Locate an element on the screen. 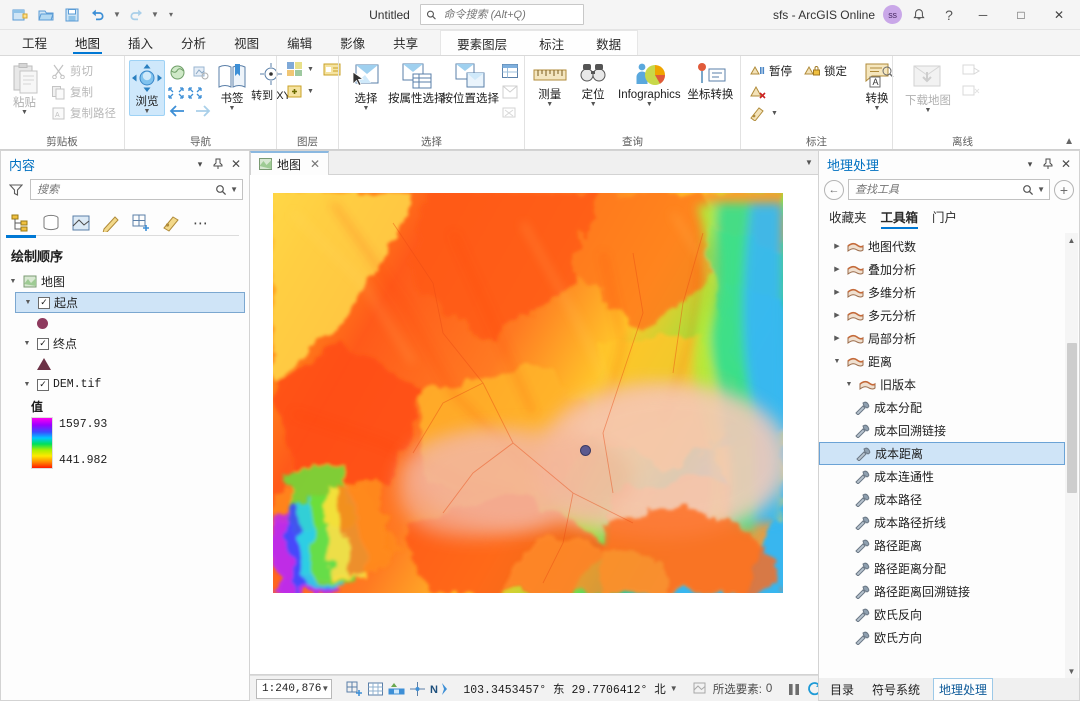 This screenshot has width=1080, height=701. convert-labels-dropdown-icon: ▼ is located at coordinates (877, 108).